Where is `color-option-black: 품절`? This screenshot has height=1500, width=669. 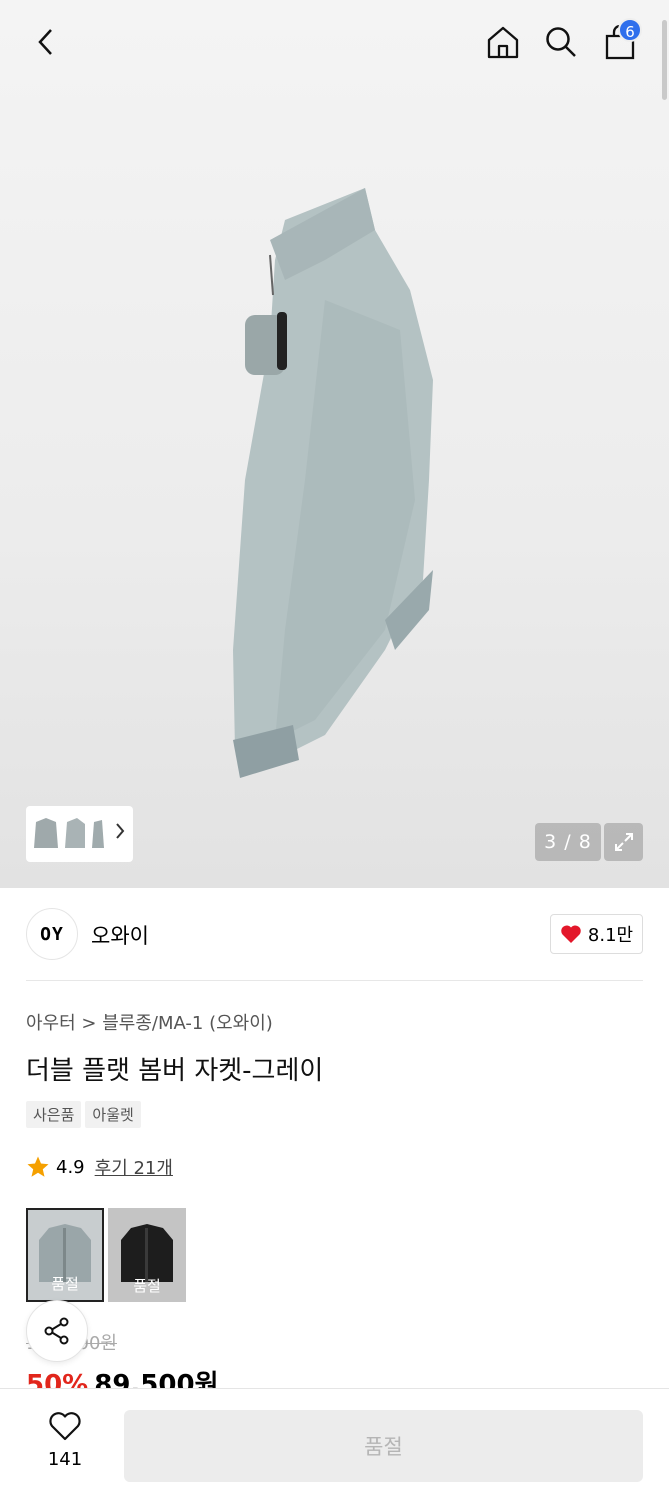
color-option-black: 품절 is located at coordinates (147, 1255).